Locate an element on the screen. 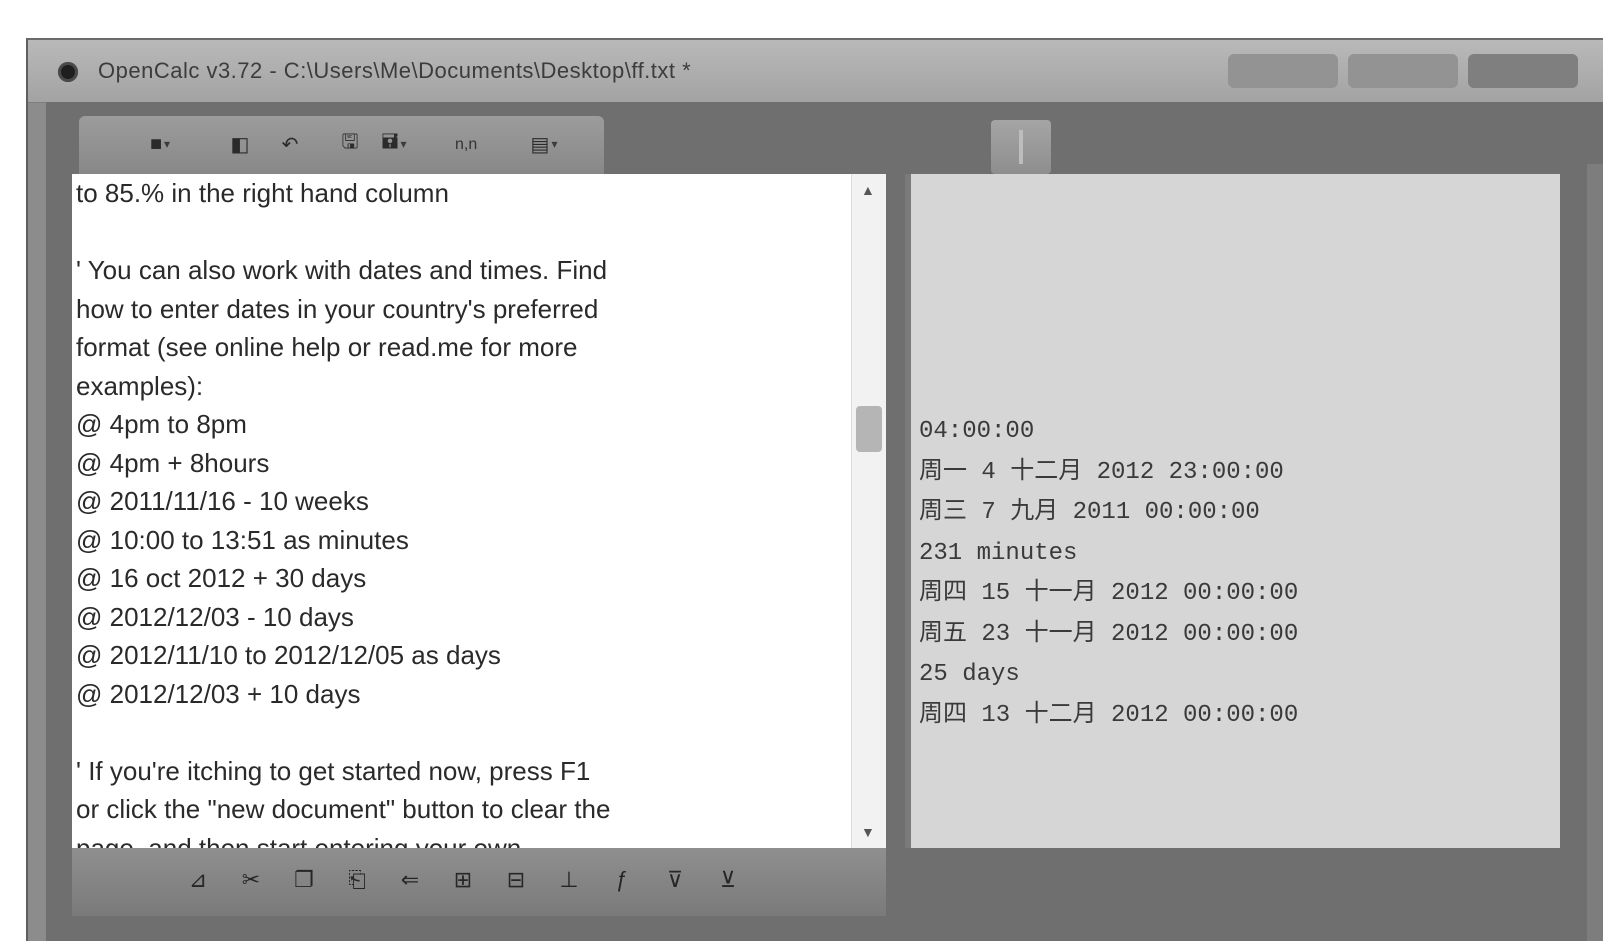 Image resolution: width=1603 pixels, height=941 pixels. table-button: ⊞ is located at coordinates (463, 880).